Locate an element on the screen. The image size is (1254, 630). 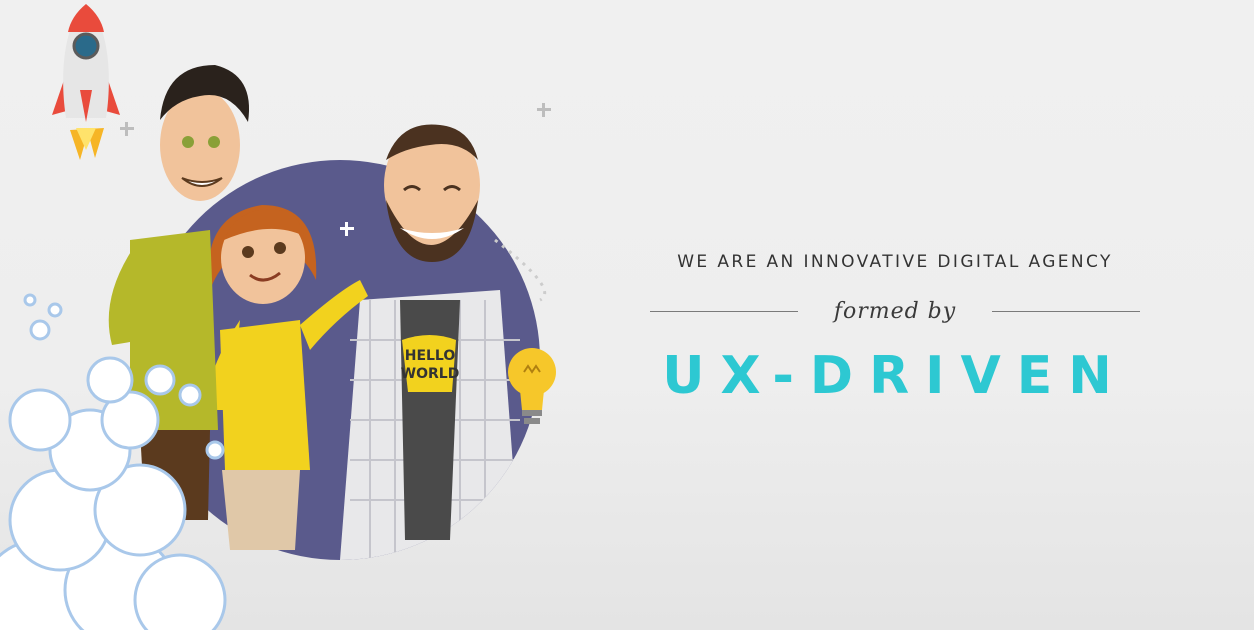
divider-left is located at coordinates (723, 311).